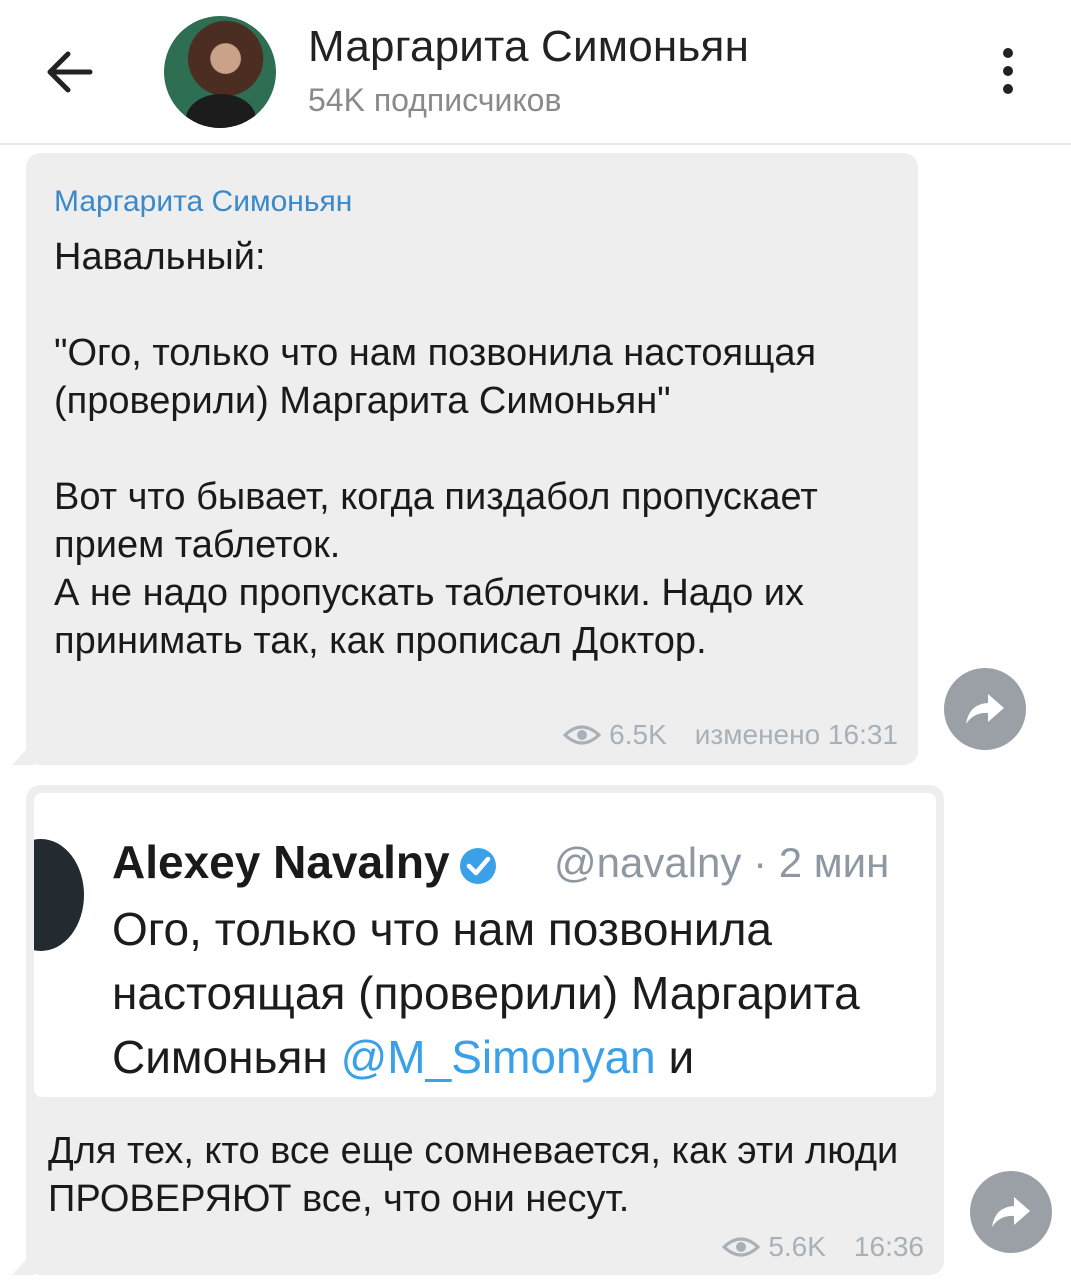 The width and height of the screenshot is (1071, 1280). Describe the element at coordinates (220, 72) in the screenshot. I see `channel-avatar` at that location.